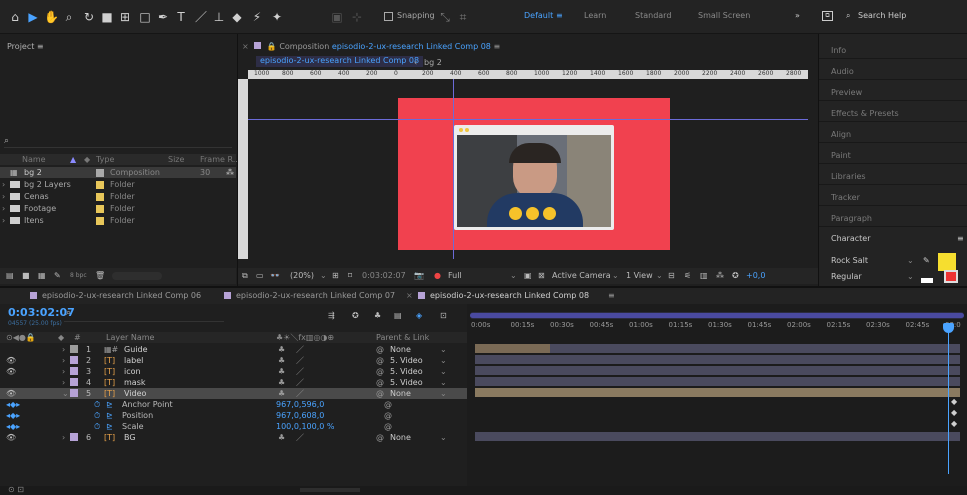 This screenshot has height=495, width=967. Describe the element at coordinates (559, 15) in the screenshot. I see `workspace-menu-icon: ≡` at that location.